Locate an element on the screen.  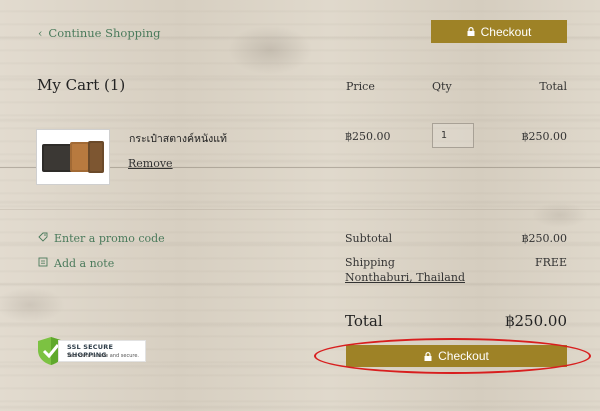
subtotal-label: Subtotal is located at coordinates (369, 238).